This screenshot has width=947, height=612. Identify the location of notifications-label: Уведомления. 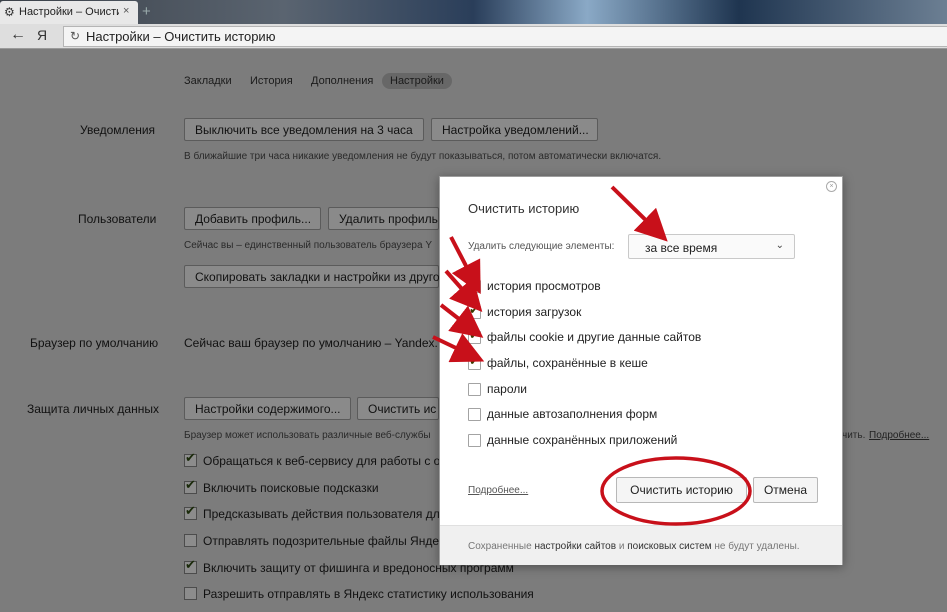
(118, 130).